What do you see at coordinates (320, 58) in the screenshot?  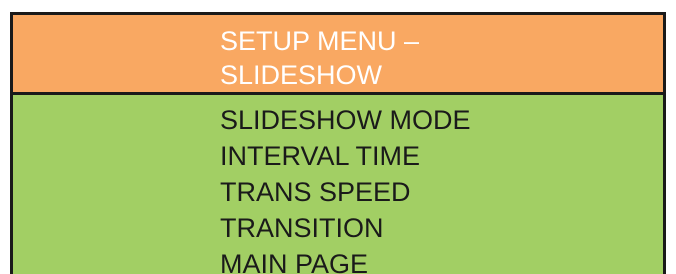 I see `menu-title: SETUP MENU – SLIDESHOW` at bounding box center [320, 58].